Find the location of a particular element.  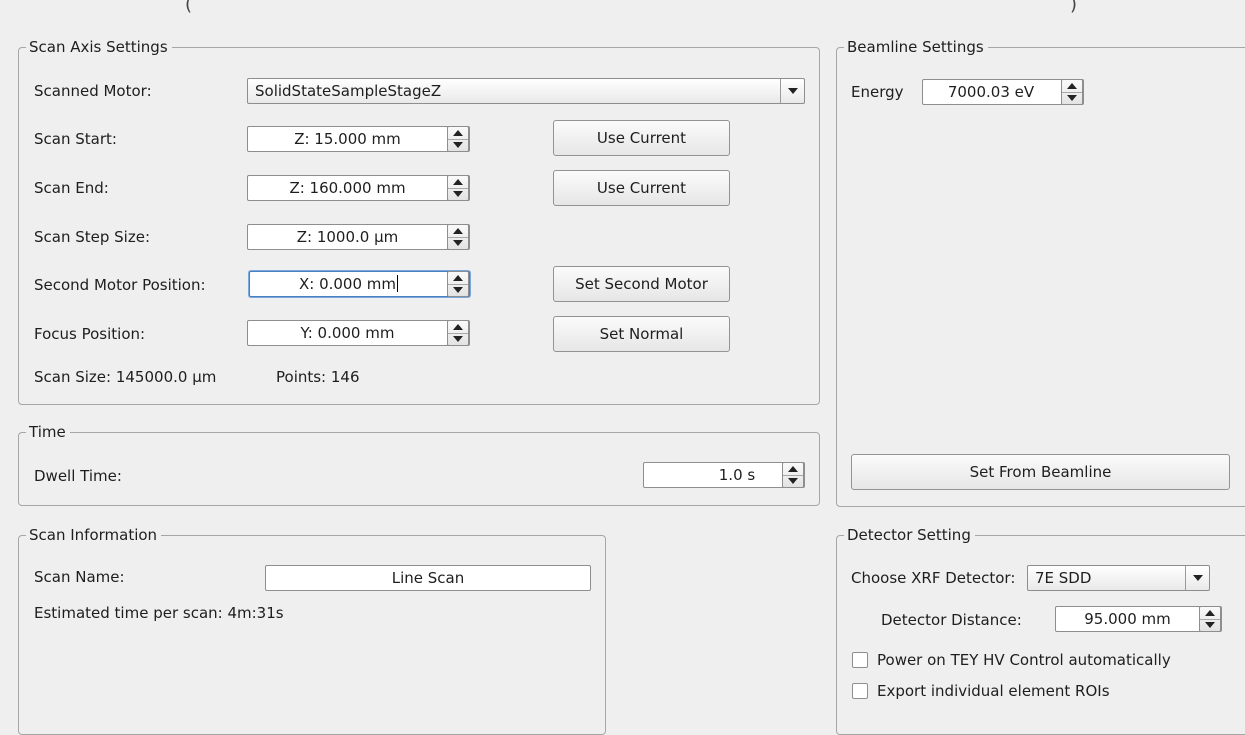

focus-position-value: Y: 0.000 mm is located at coordinates (347, 333).